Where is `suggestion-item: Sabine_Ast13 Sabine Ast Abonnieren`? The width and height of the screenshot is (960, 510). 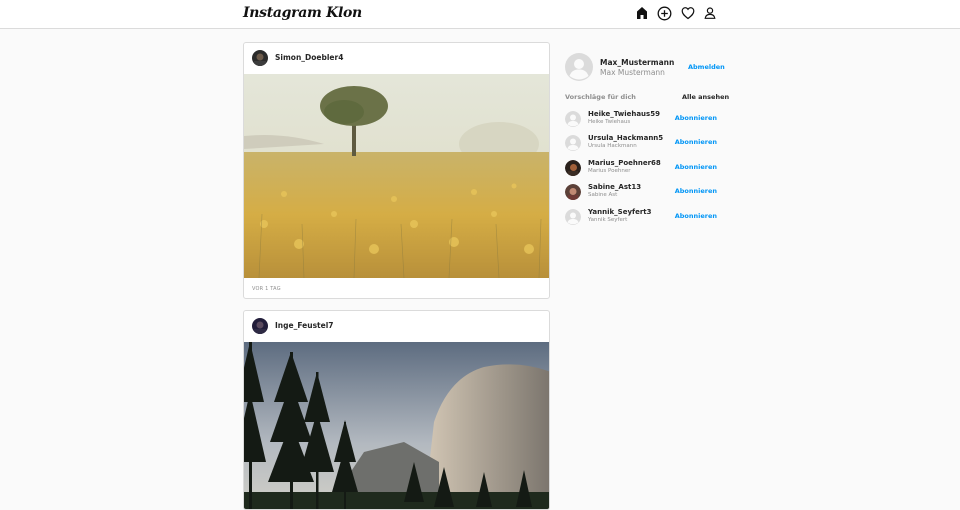 suggestion-item: Sabine_Ast13 Sabine Ast Abonnieren is located at coordinates (641, 192).